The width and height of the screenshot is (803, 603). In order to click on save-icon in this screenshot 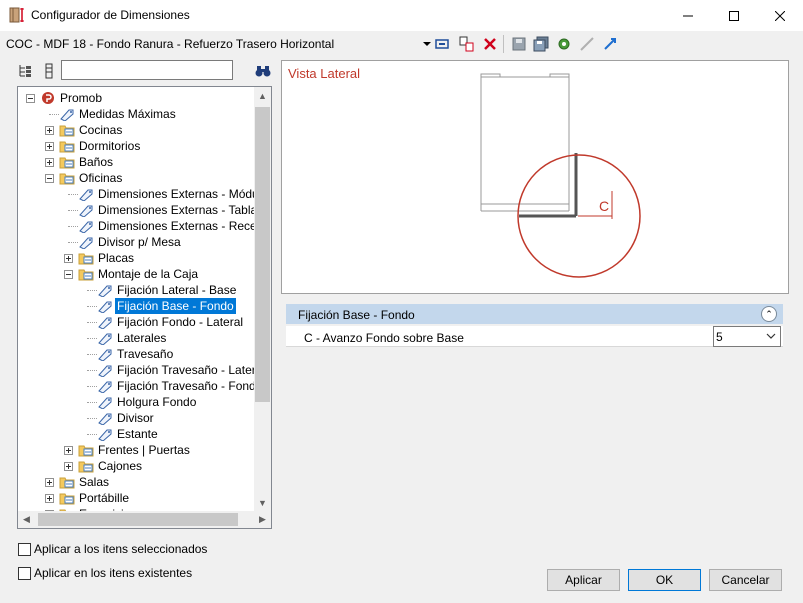, I will do `click(519, 44)`.